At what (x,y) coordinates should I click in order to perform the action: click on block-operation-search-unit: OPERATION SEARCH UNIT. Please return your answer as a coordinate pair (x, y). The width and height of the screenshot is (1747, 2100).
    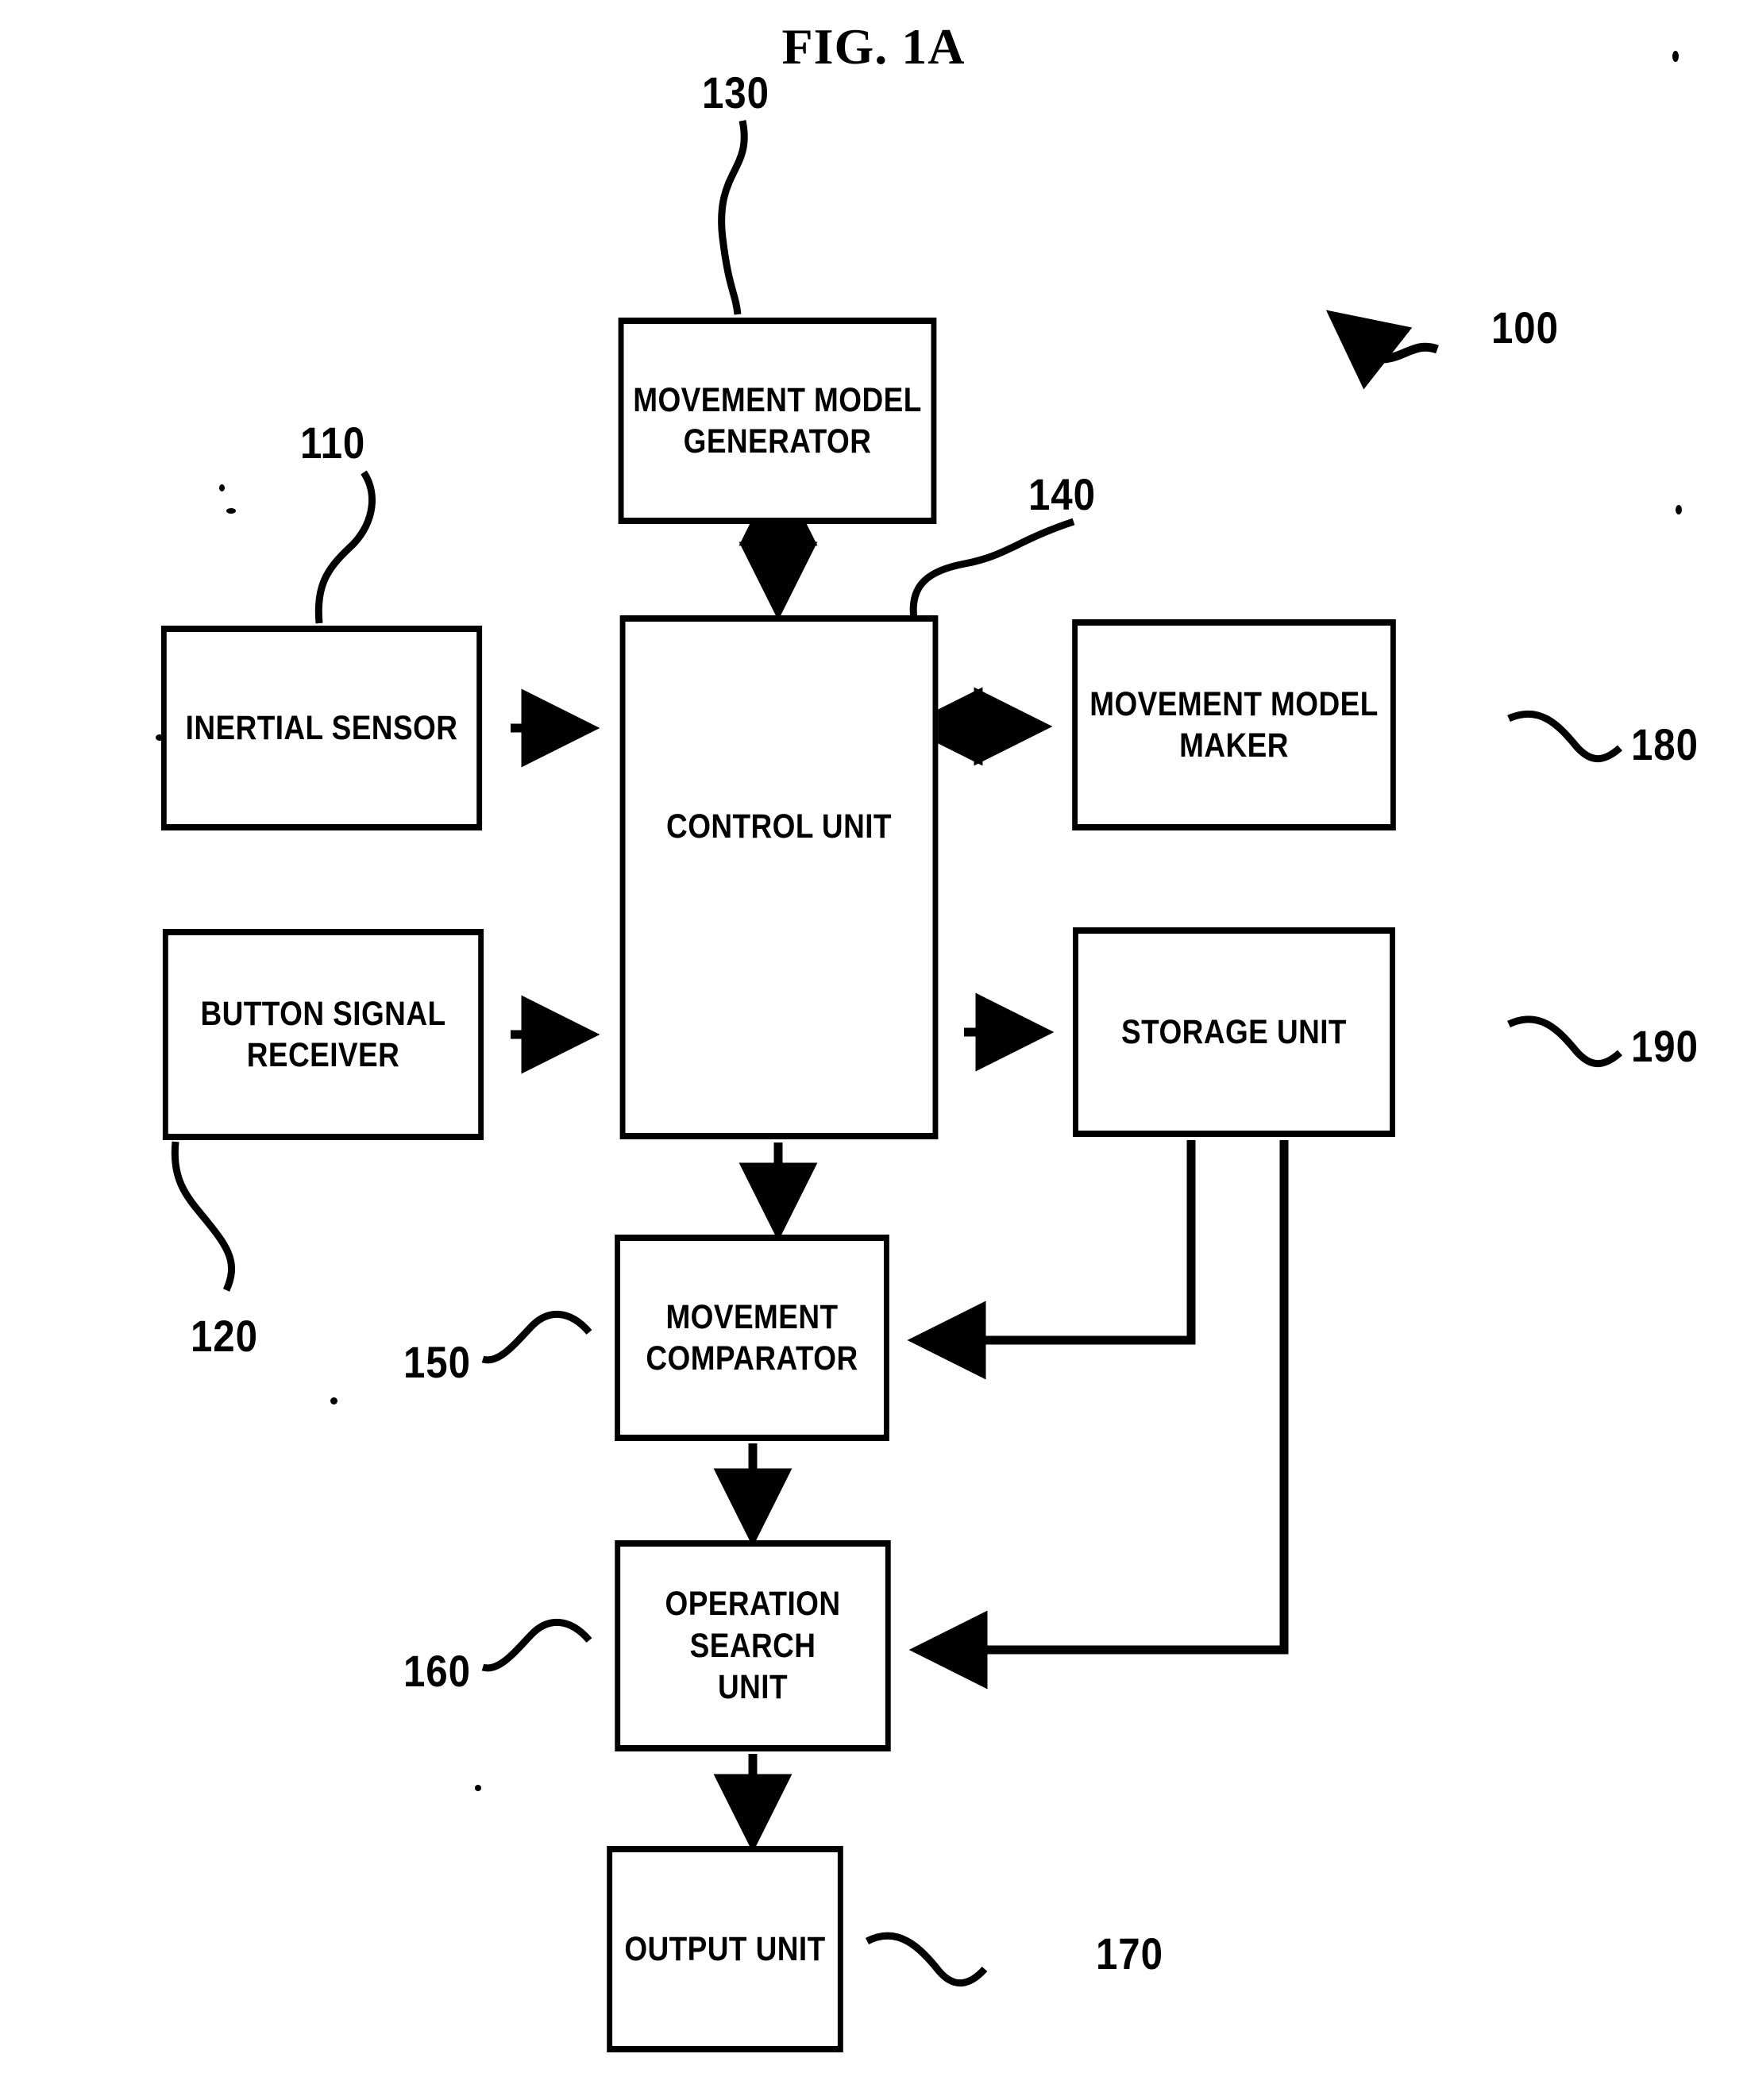
    Looking at the image, I should click on (753, 1645).